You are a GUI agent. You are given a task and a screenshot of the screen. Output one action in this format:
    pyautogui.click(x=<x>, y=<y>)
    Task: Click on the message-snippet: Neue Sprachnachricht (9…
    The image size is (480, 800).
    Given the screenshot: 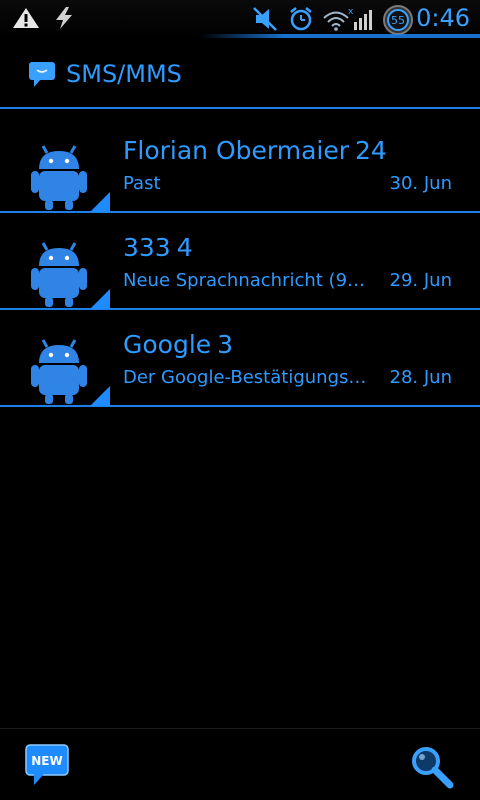 What is the action you would take?
    pyautogui.click(x=244, y=280)
    